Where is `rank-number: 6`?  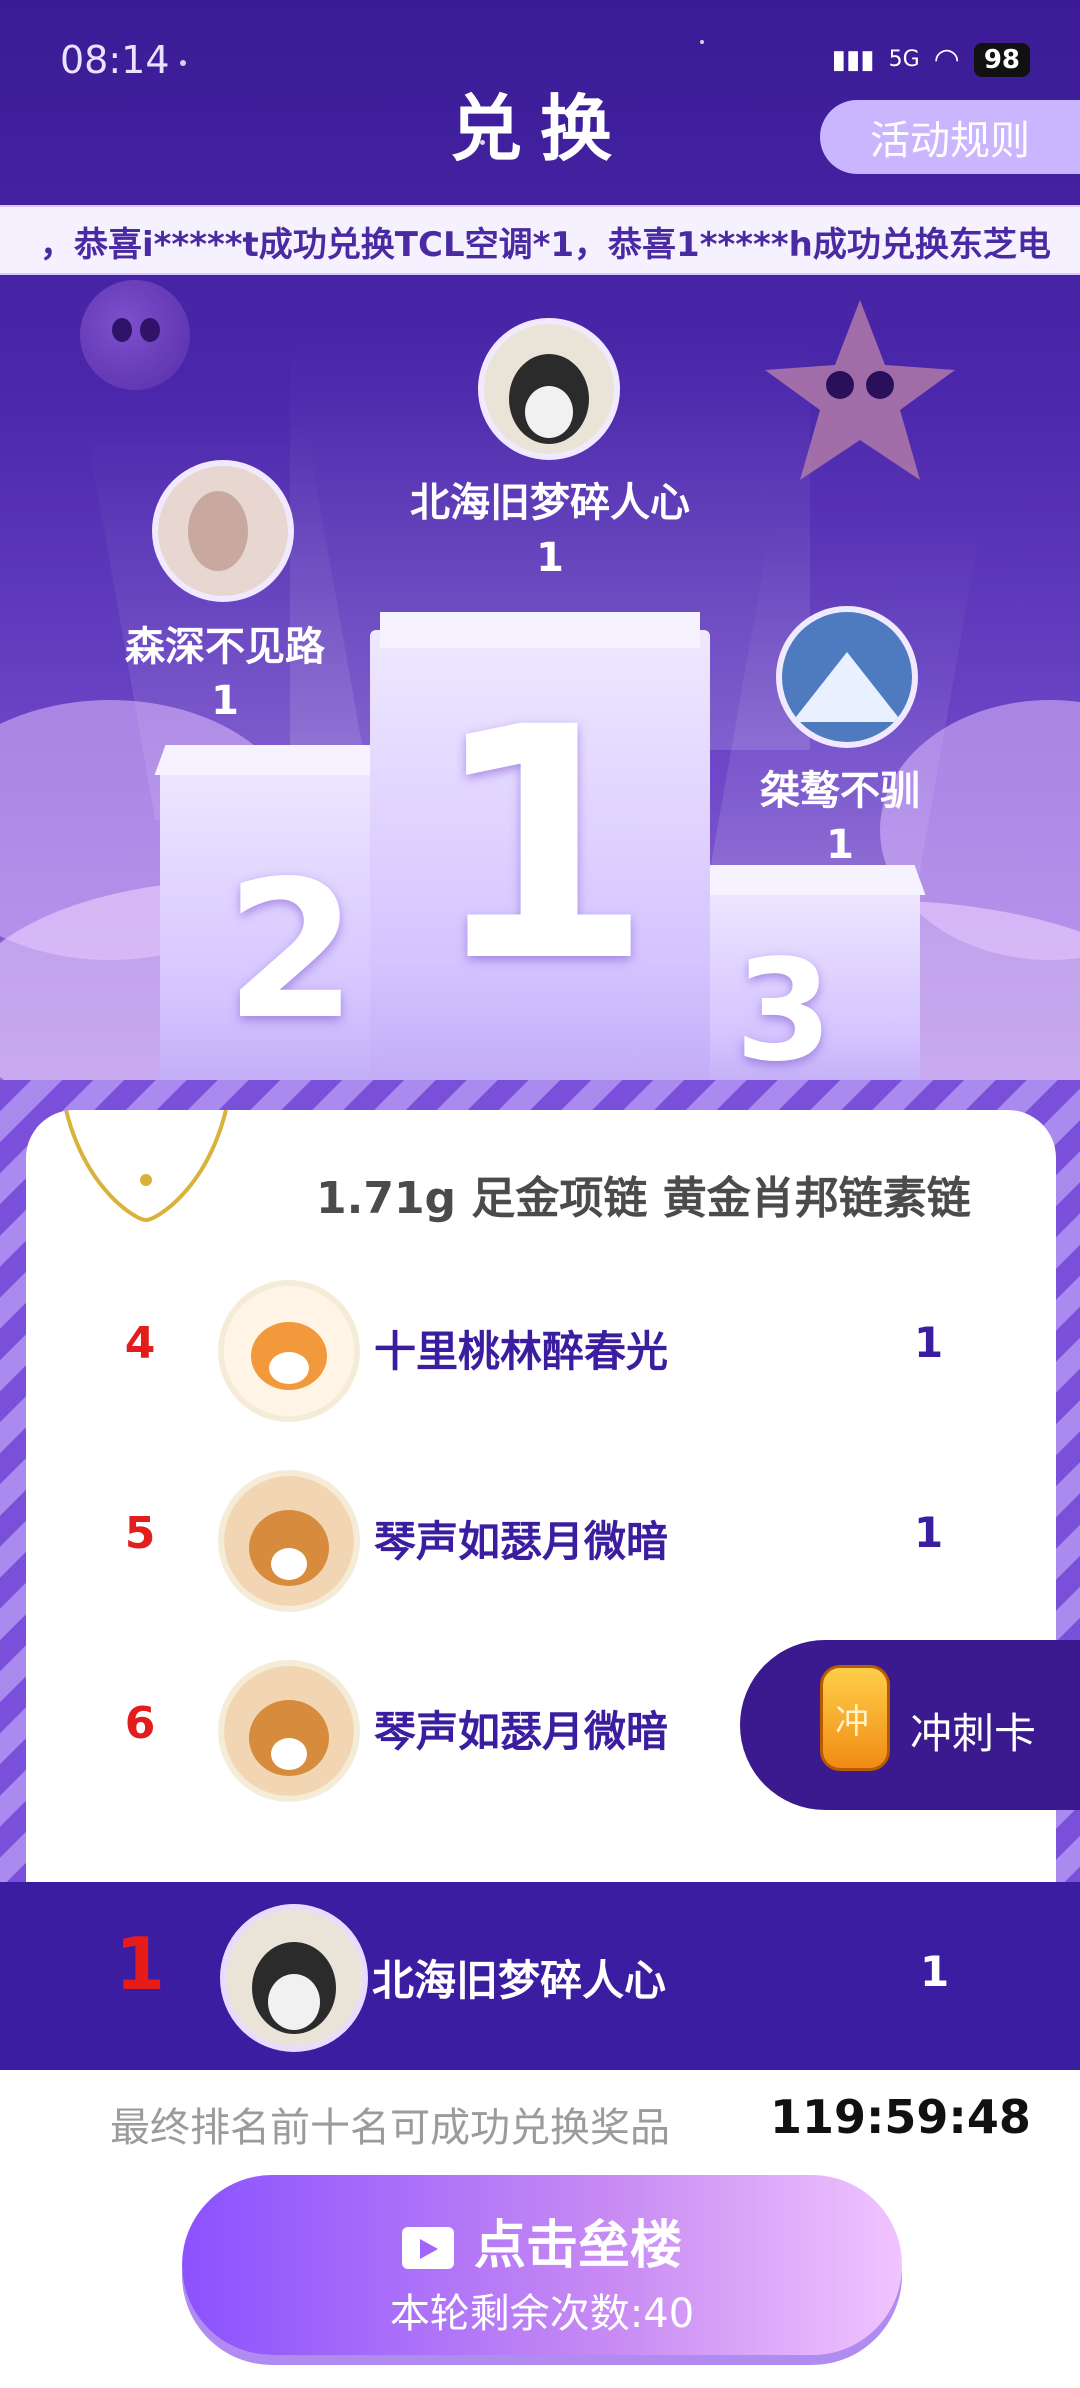
rank-number: 6 is located at coordinates (140, 1723).